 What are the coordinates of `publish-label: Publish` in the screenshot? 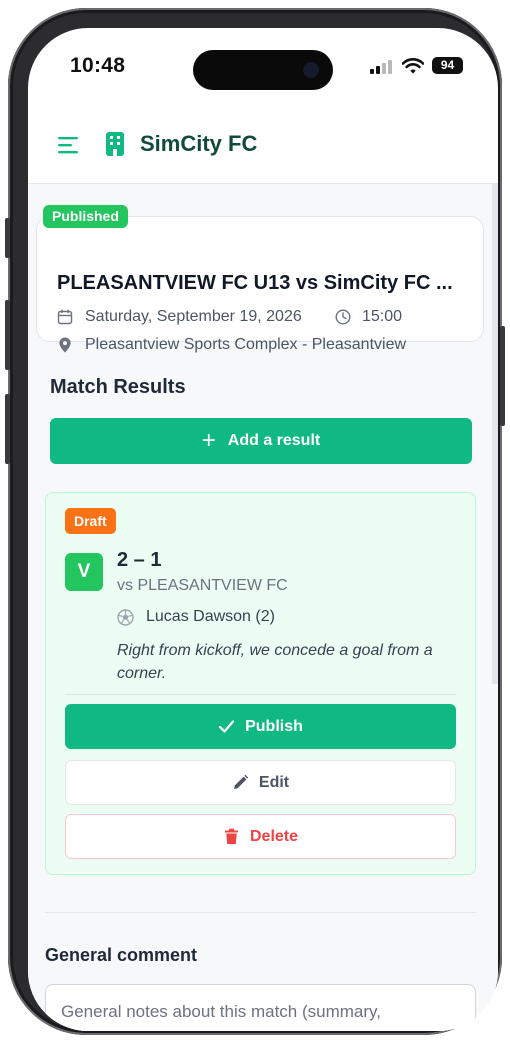 It's located at (274, 726).